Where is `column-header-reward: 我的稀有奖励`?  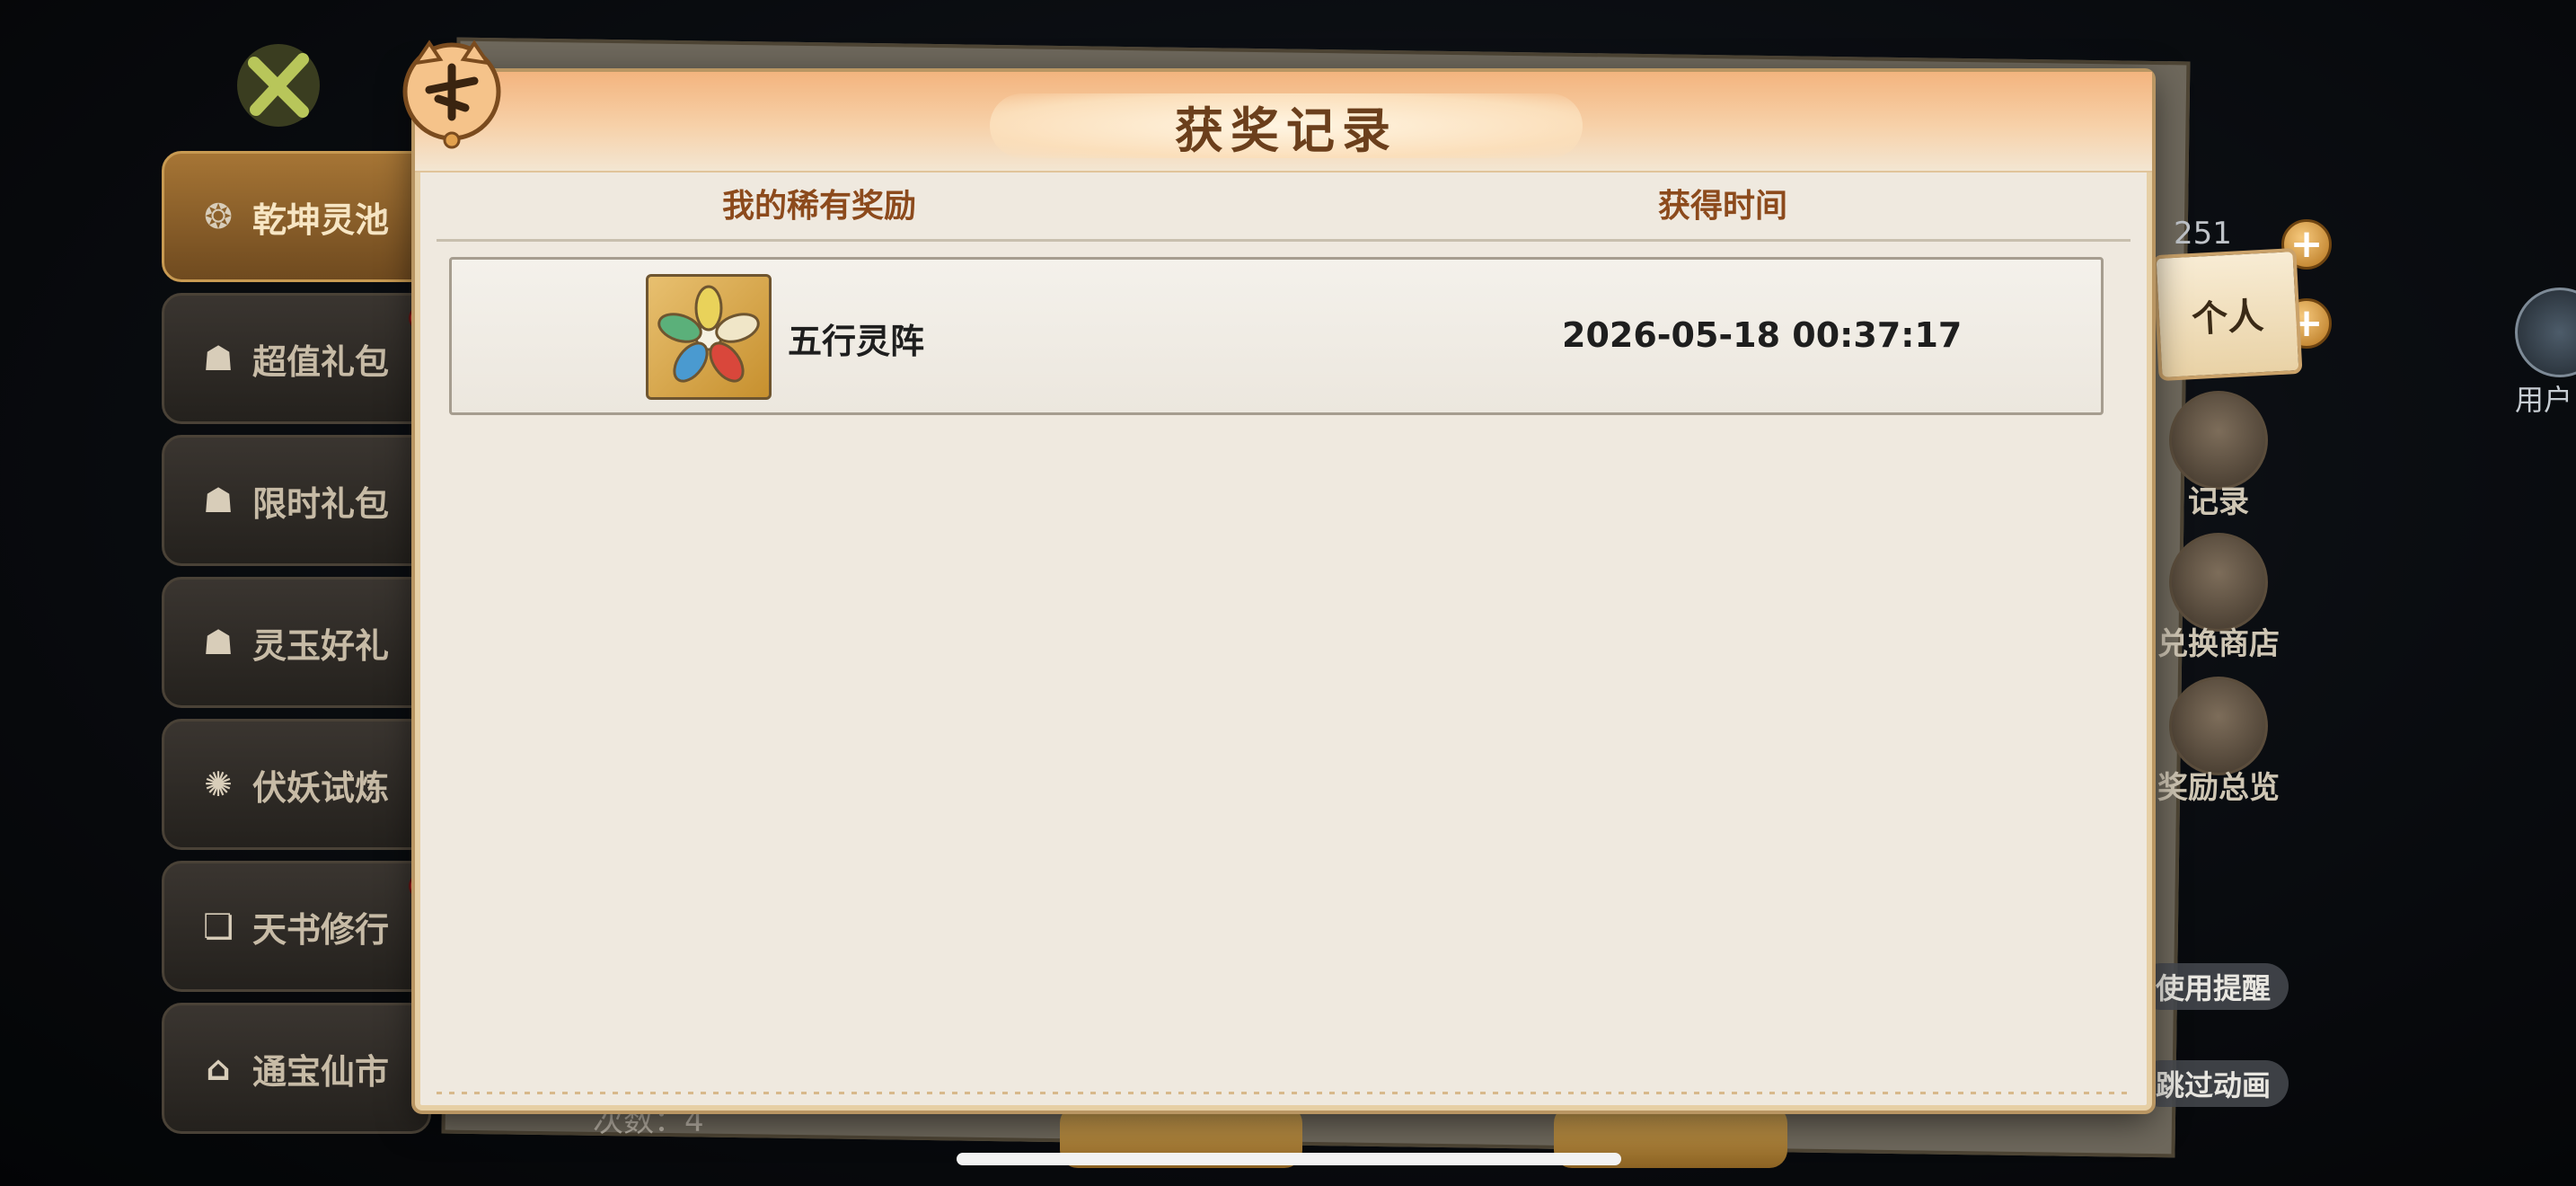 column-header-reward: 我的稀有奖励 is located at coordinates (819, 206).